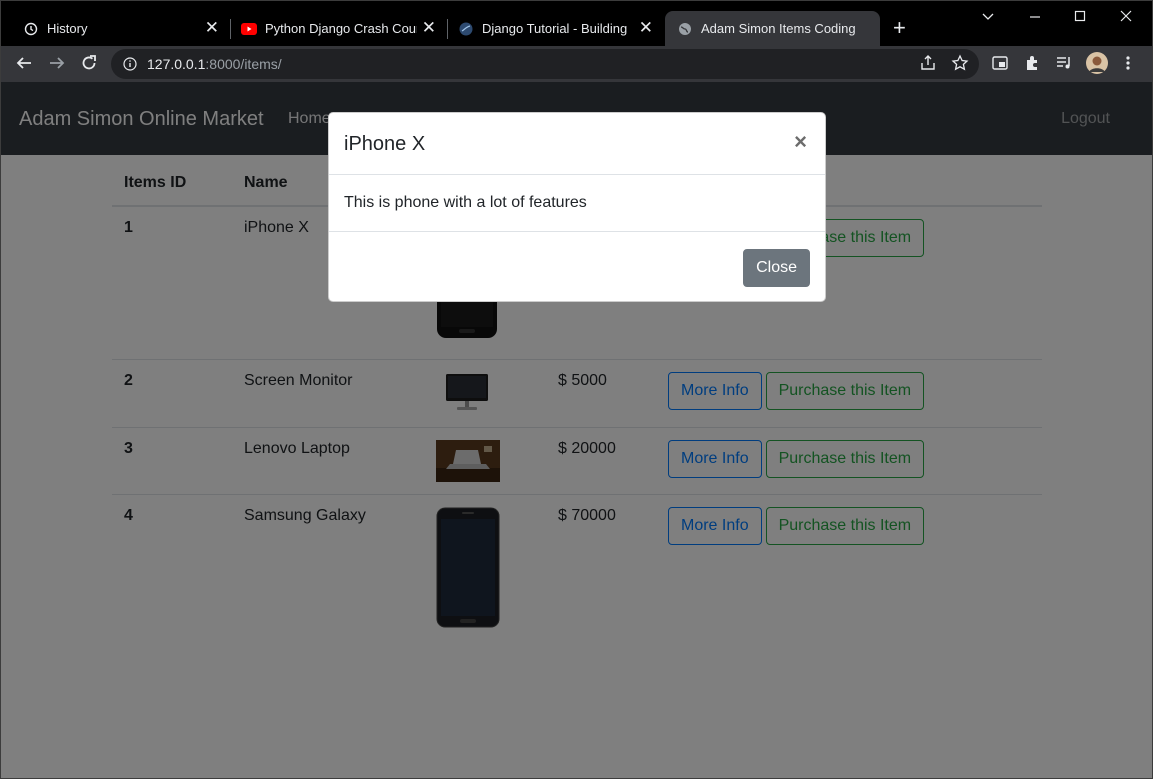 Image resolution: width=1153 pixels, height=779 pixels. What do you see at coordinates (243, 64) in the screenshot?
I see `url-path: :8000/items/` at bounding box center [243, 64].